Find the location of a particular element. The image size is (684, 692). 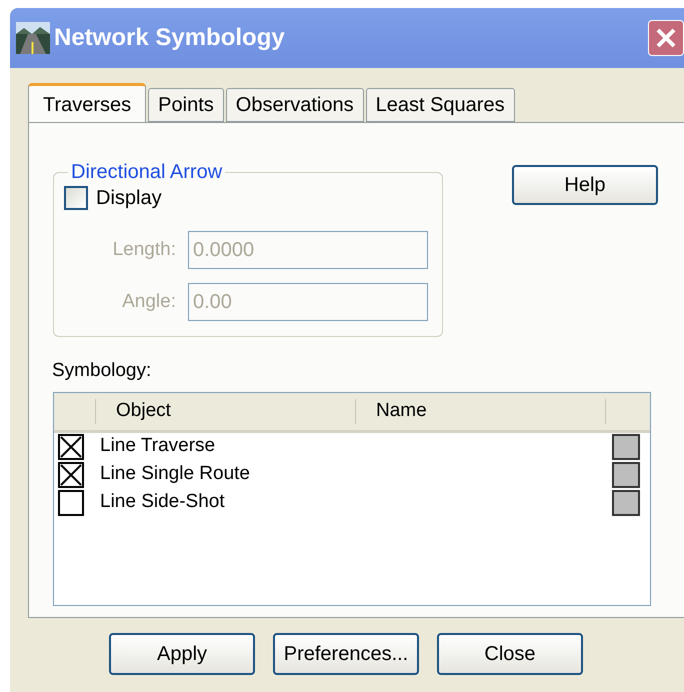

table-cell-text: Line Traverse is located at coordinates (158, 446).